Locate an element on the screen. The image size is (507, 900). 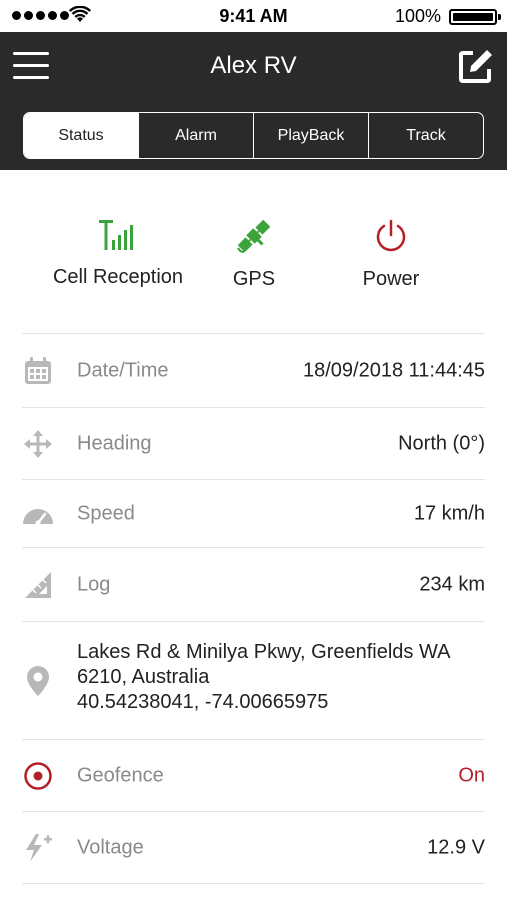
speed-label: Speed is located at coordinates (106, 513).